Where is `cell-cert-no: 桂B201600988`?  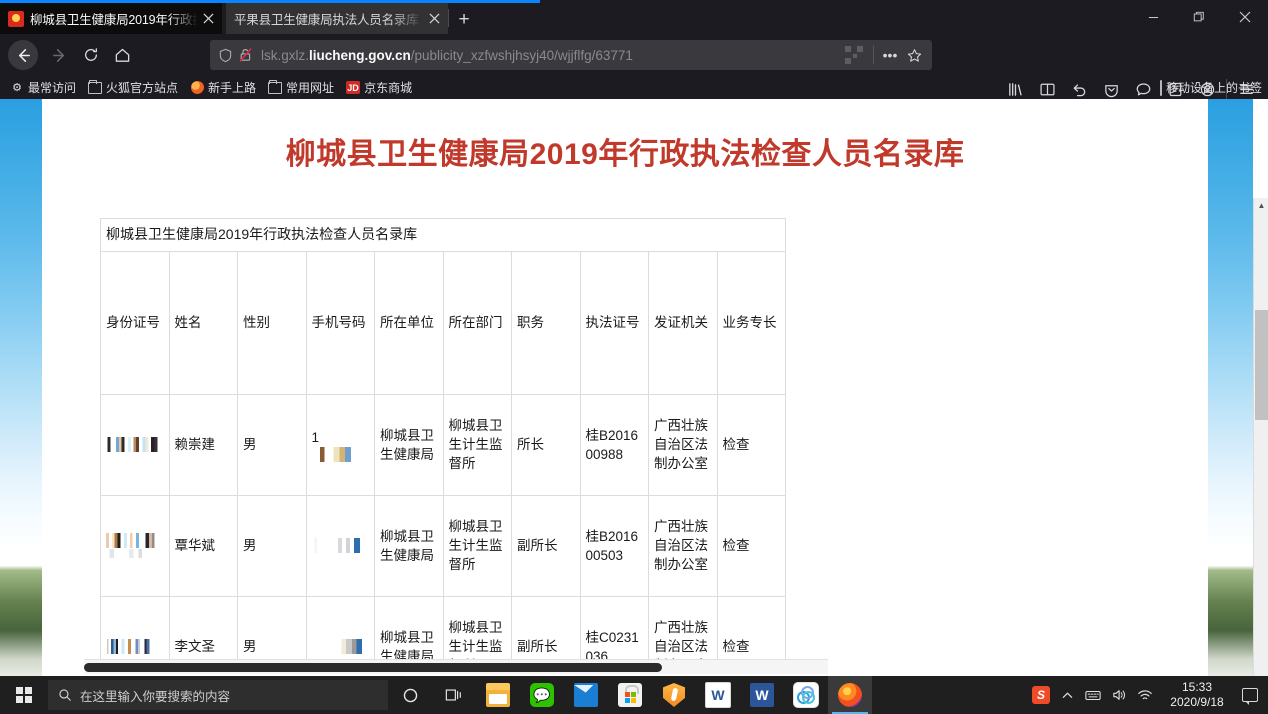 cell-cert-no: 桂B201600988 is located at coordinates (614, 444).